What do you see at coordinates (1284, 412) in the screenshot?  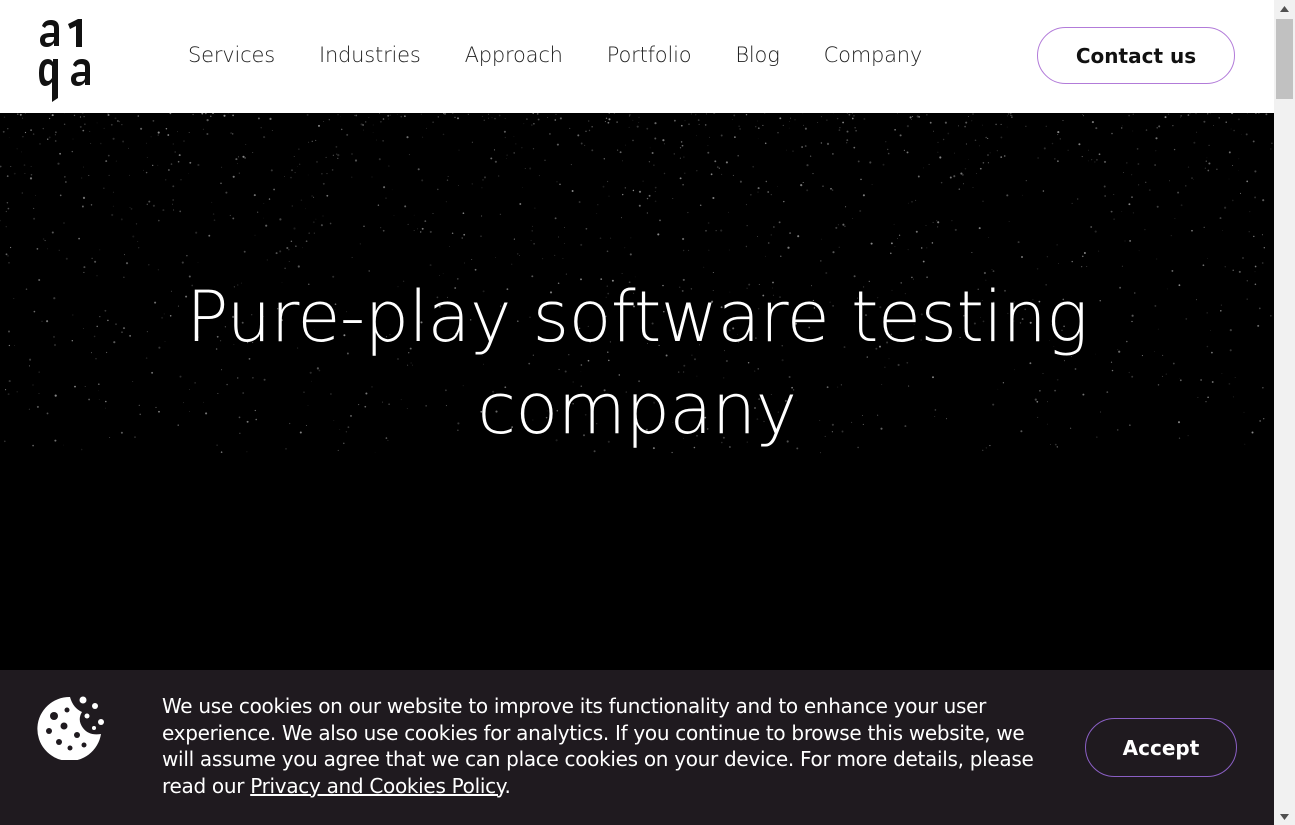 I see `page-scrollbar` at bounding box center [1284, 412].